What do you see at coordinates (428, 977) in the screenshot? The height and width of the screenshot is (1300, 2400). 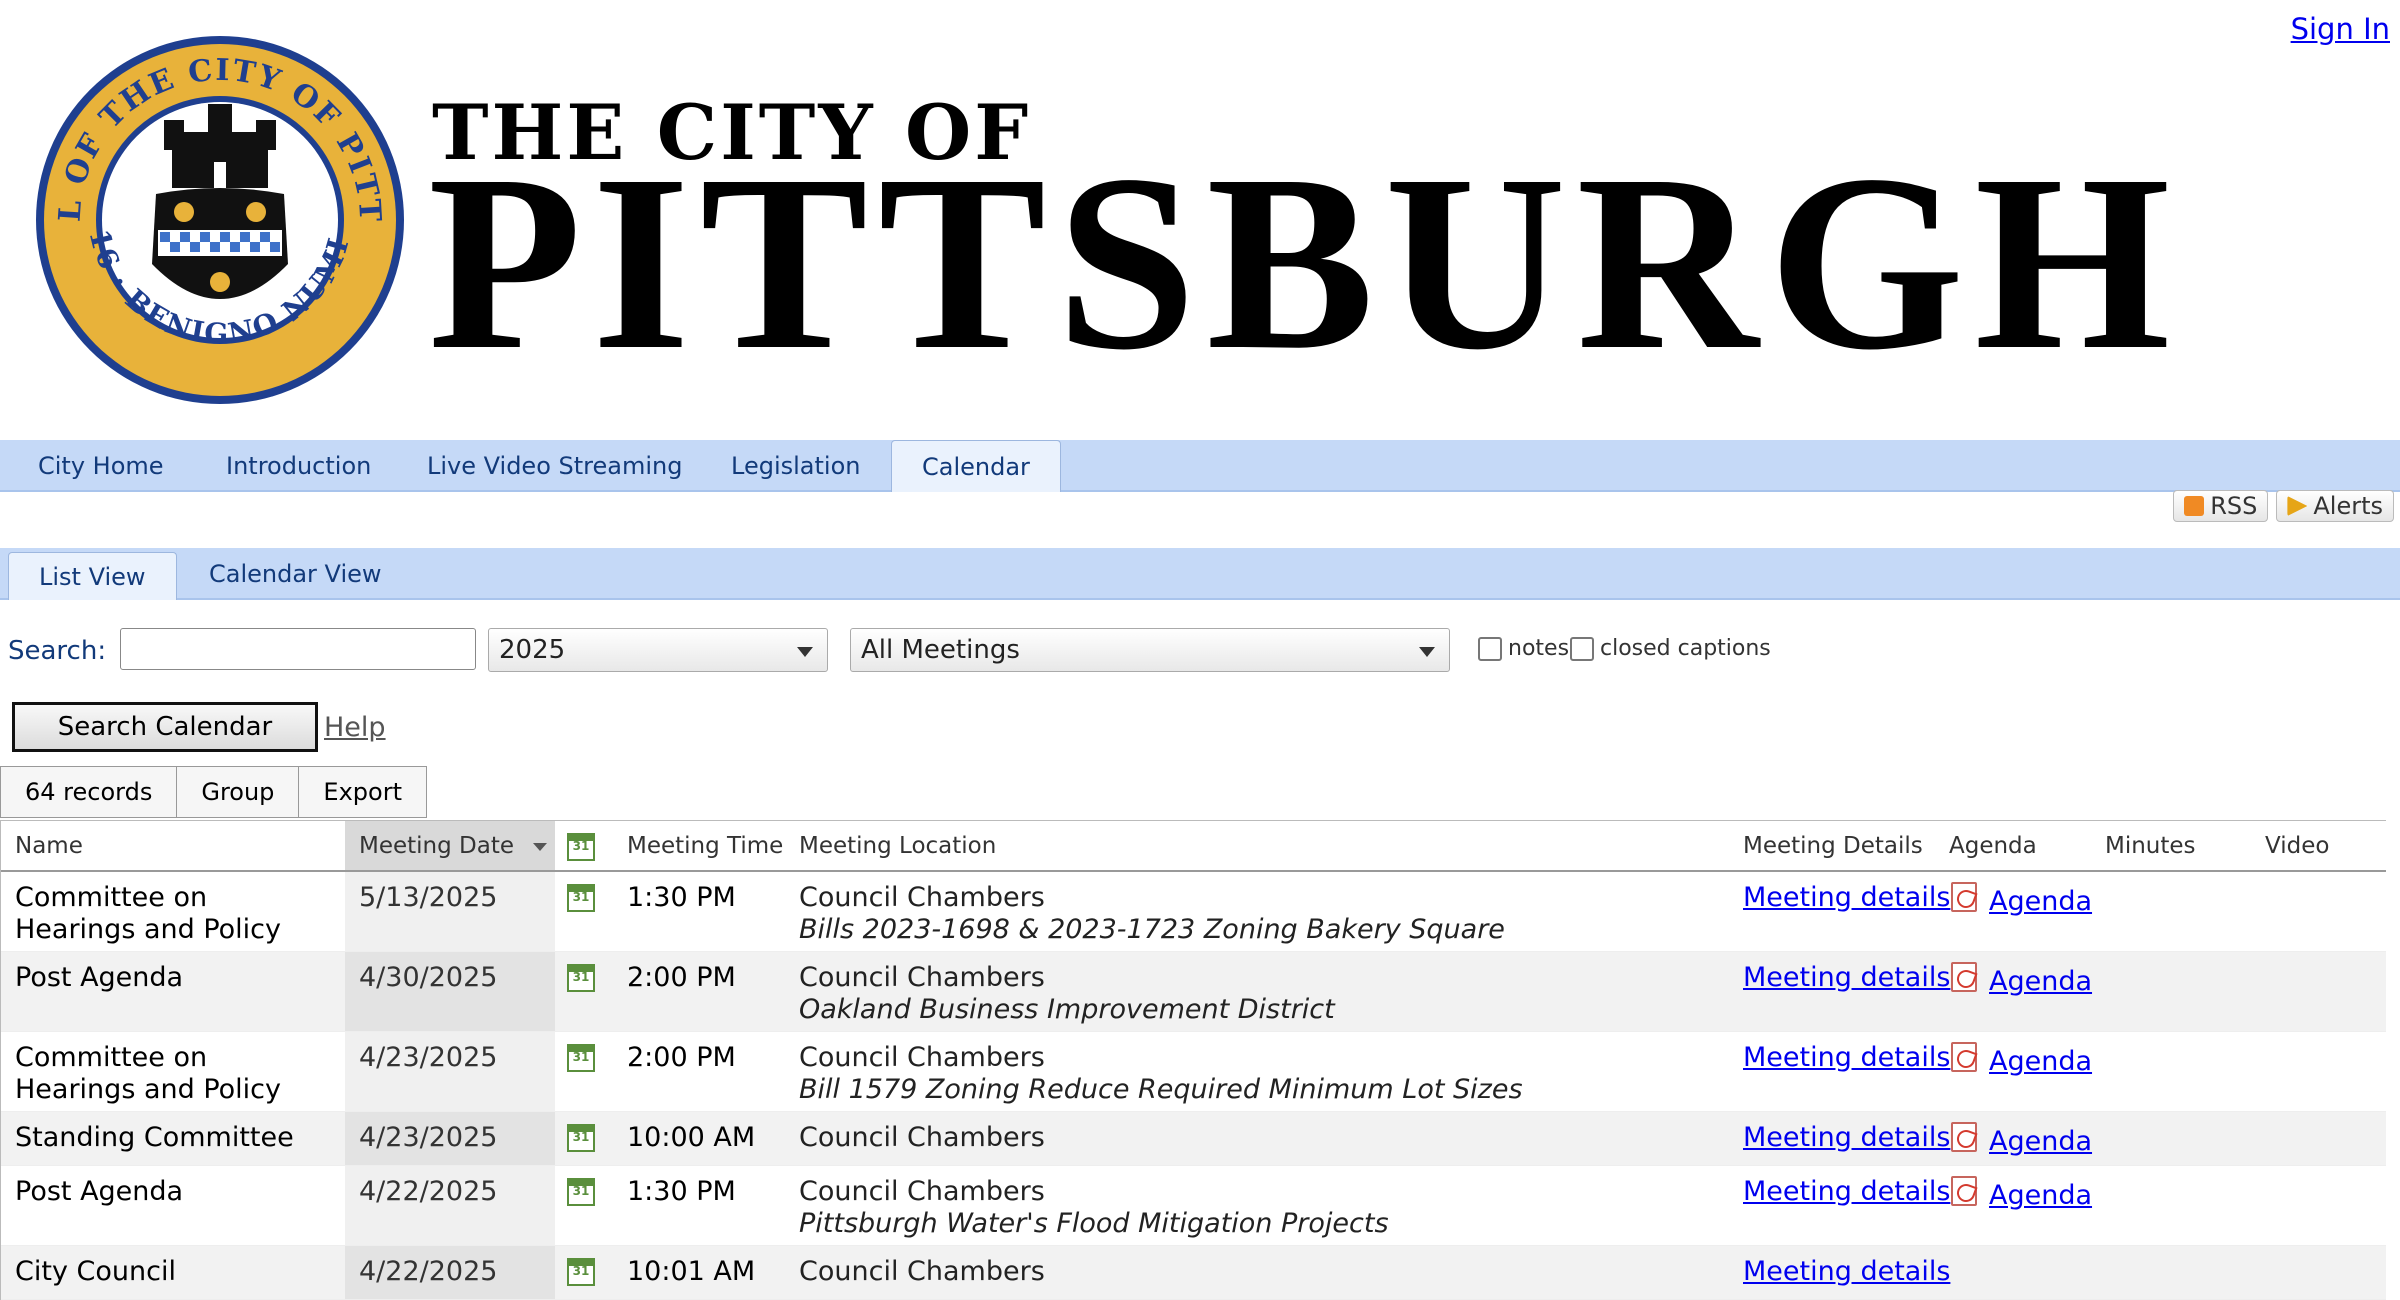 I see `meeting-date: 4/30/2025` at bounding box center [428, 977].